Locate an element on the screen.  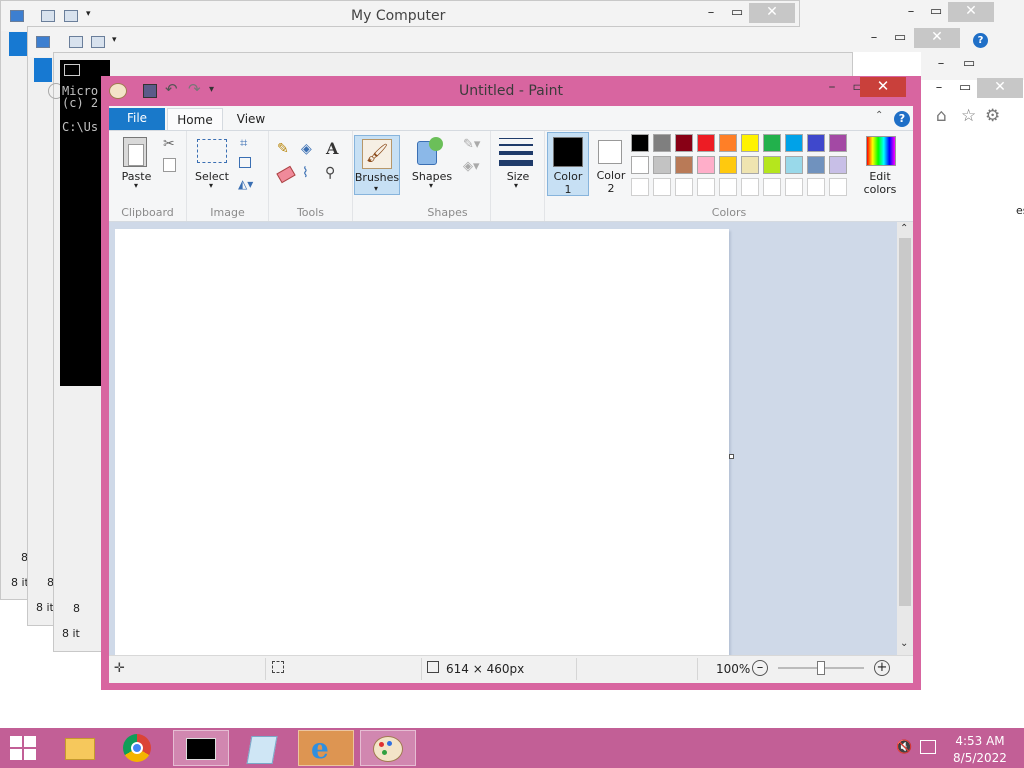
network-icon is located at coordinates (928, 747).